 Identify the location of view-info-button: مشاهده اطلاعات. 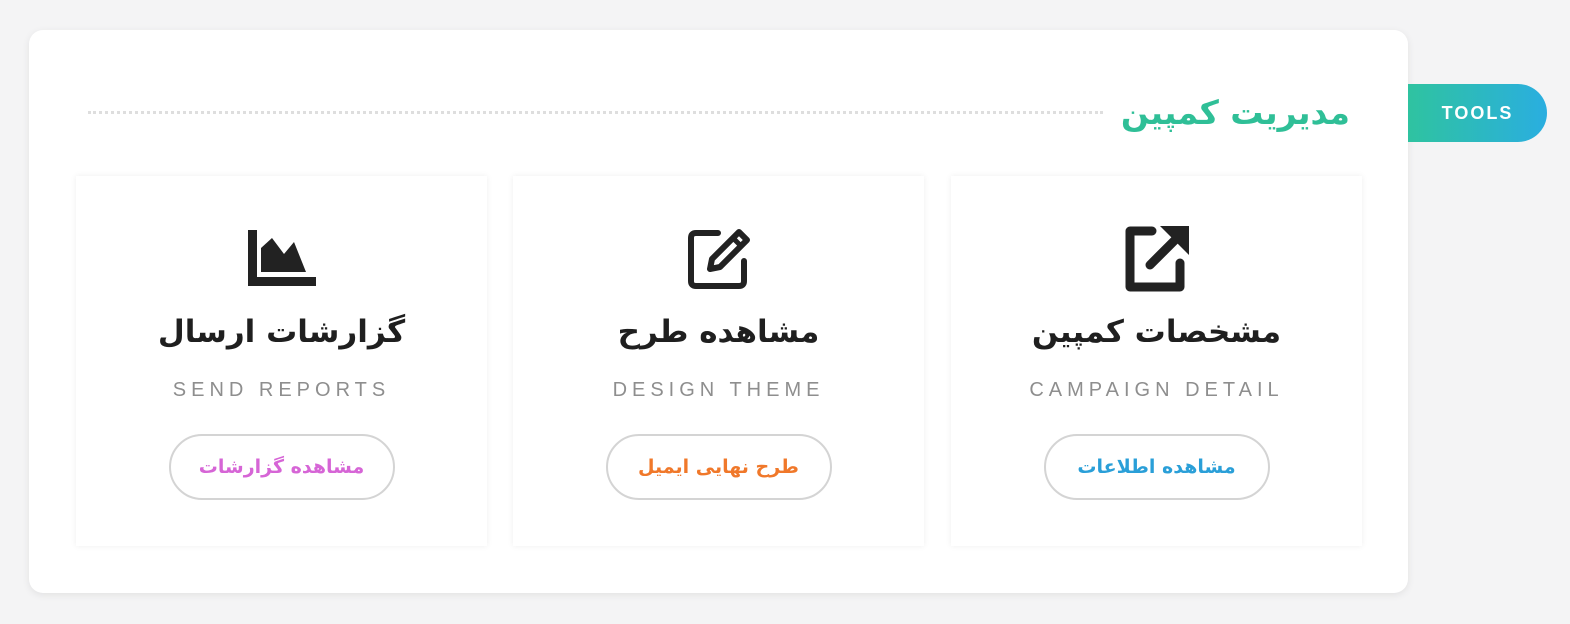
(1156, 467).